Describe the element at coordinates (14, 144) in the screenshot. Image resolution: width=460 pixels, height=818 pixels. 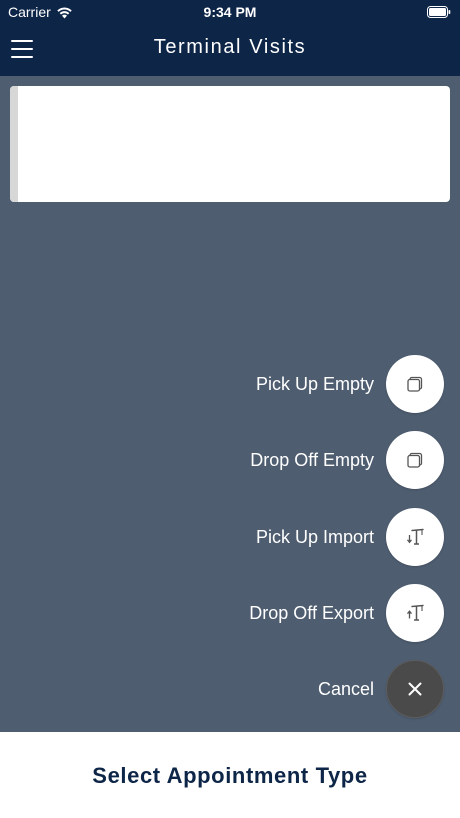
I see `card-status-stripe` at that location.